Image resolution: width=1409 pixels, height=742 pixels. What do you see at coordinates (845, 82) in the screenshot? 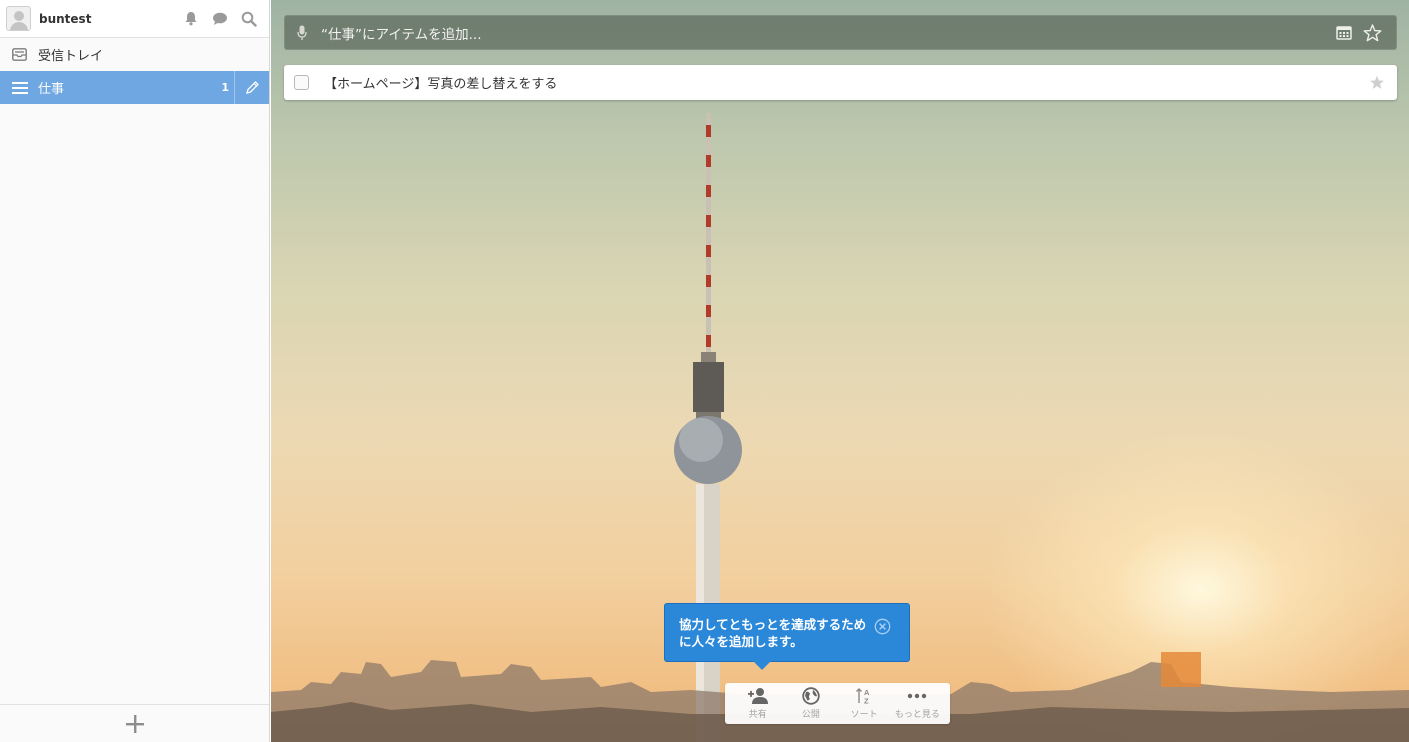
I see `task-title: 【ホームページ】写真の差し替えをする` at bounding box center [845, 82].